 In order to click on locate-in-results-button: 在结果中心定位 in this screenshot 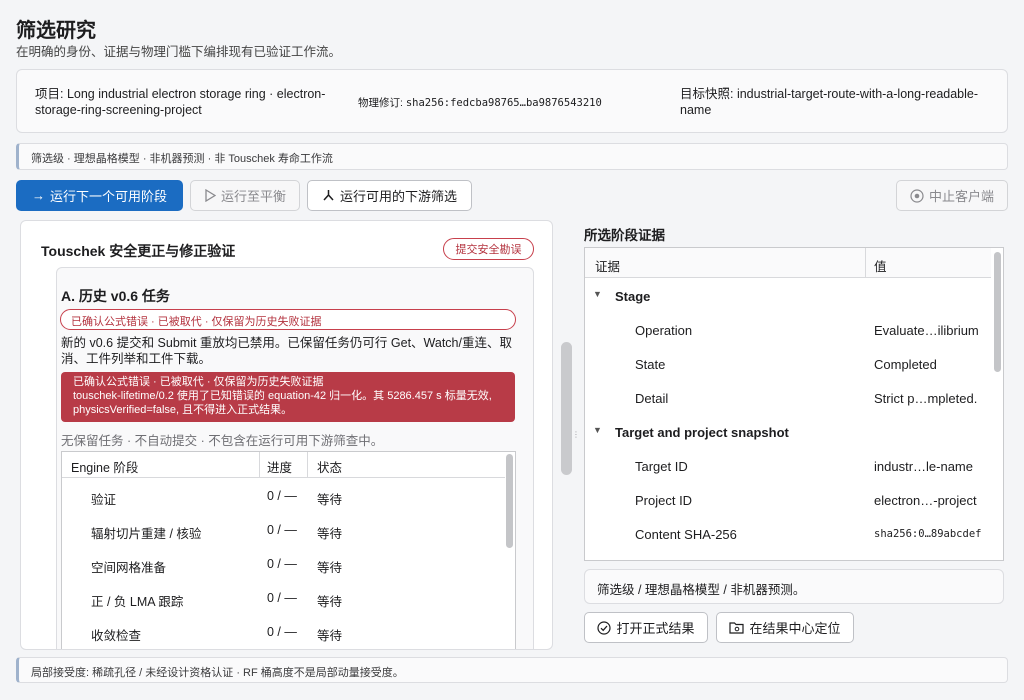, I will do `click(785, 627)`.